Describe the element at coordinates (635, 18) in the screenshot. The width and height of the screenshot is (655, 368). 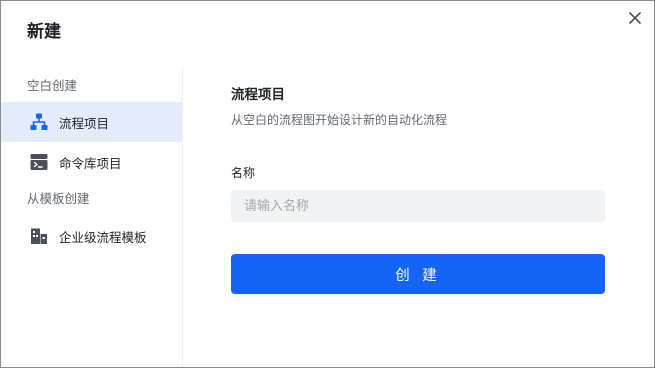
I see `close-icon` at that location.